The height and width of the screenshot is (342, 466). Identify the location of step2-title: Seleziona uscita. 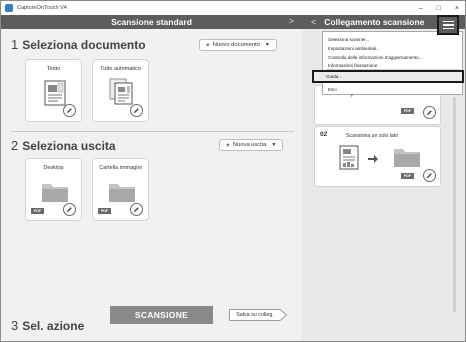
(69, 146).